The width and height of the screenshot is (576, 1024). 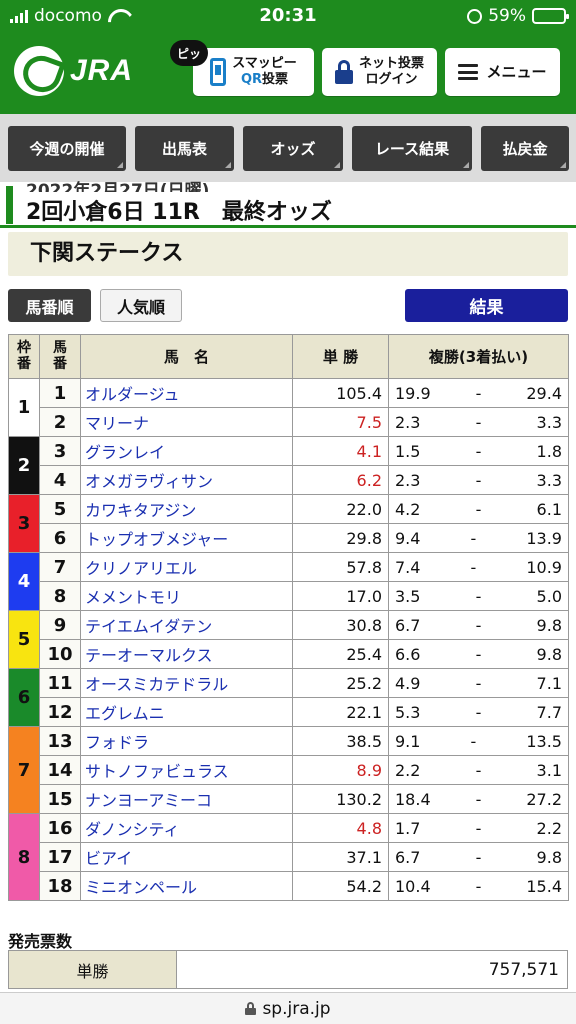 I want to click on waku-cell: 7, so click(x=24, y=770).